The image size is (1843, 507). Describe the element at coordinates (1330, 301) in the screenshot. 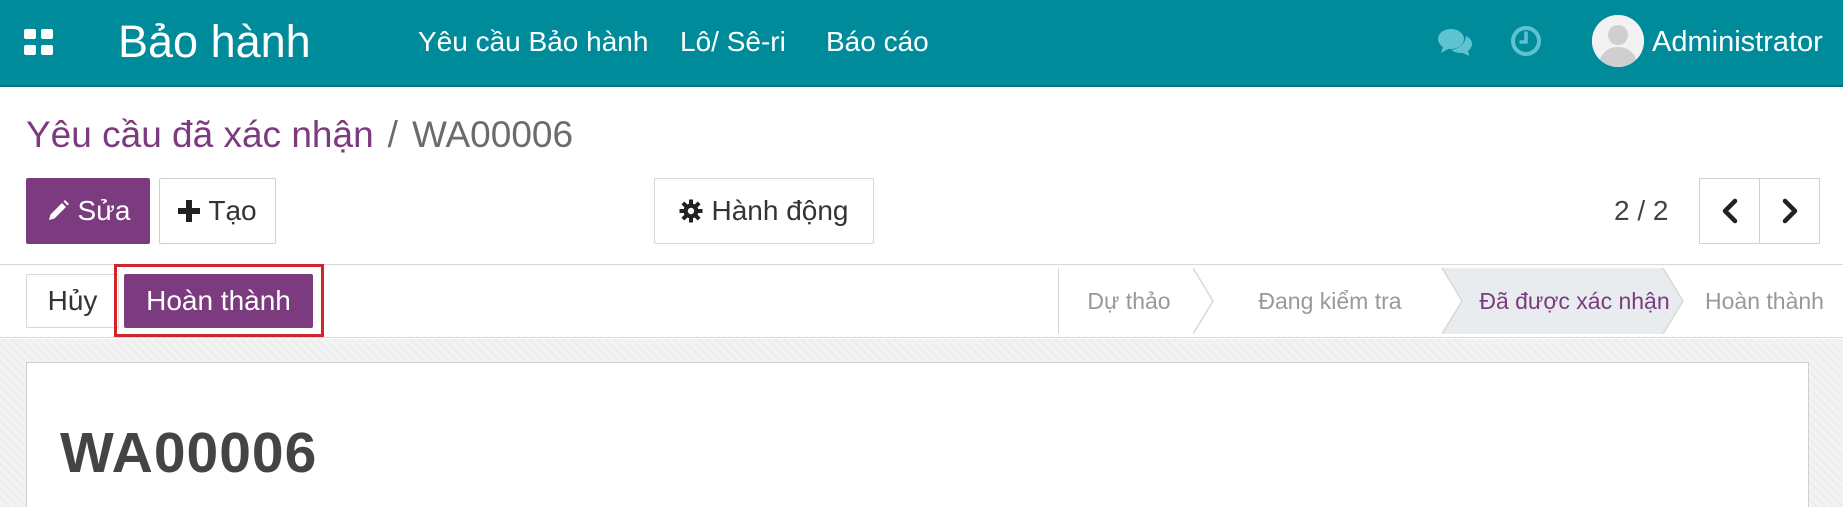

I see `stage-checking: Đang kiểm tra` at that location.